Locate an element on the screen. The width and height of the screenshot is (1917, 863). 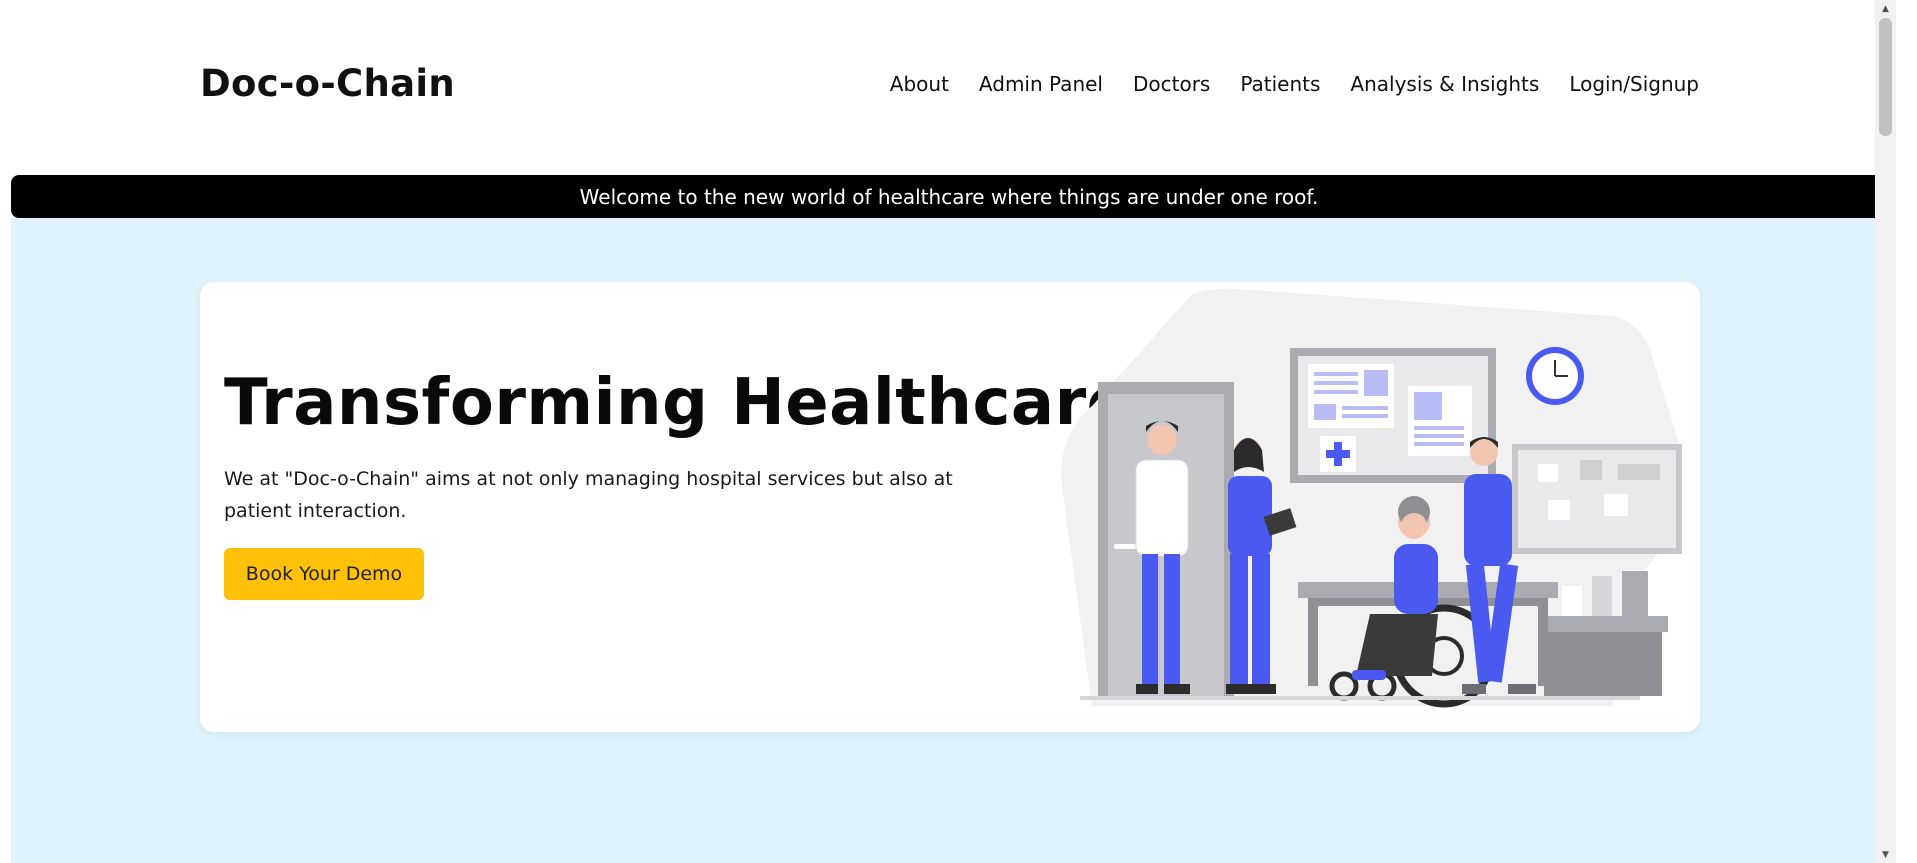
nav-analysis-insights: Analysis & Insights is located at coordinates (1444, 84).